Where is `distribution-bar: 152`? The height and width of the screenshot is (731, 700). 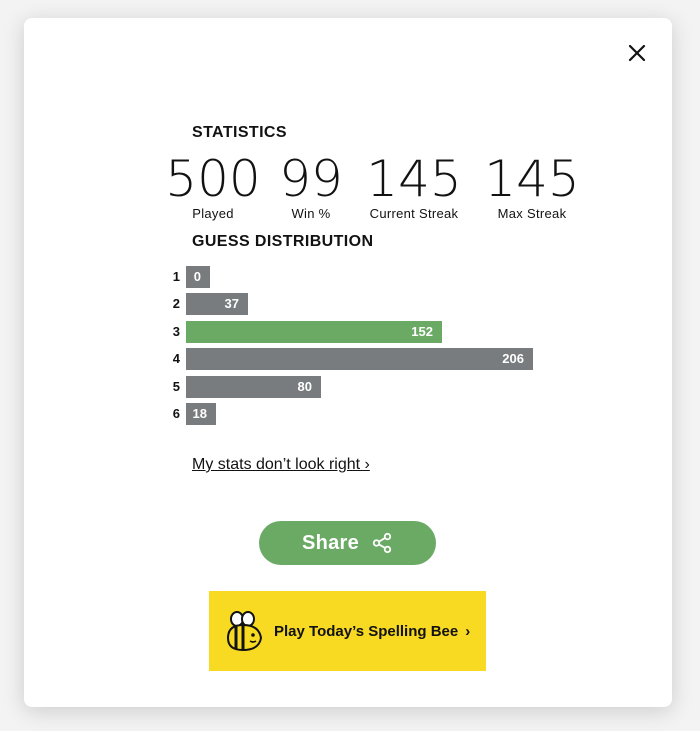
distribution-bar: 152 is located at coordinates (314, 331).